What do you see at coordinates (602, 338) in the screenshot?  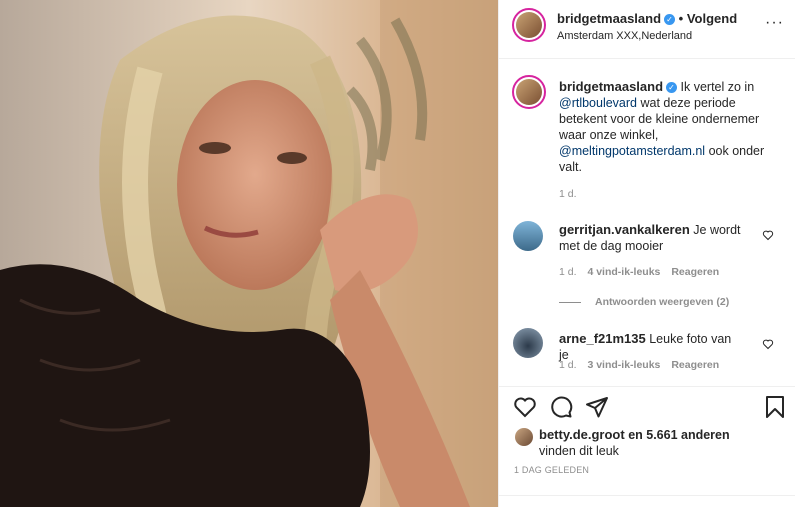 I see `commenter-username: arne_f21m135` at bounding box center [602, 338].